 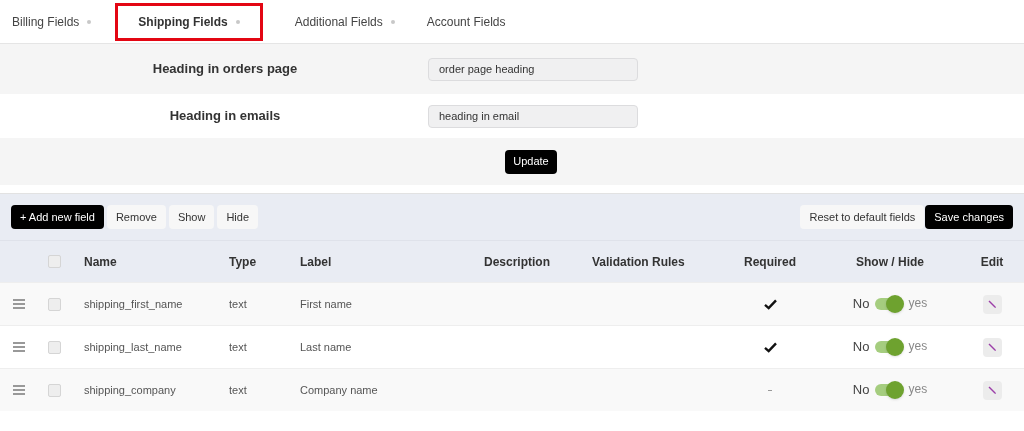 I want to click on column-header: Required, so click(x=770, y=262).